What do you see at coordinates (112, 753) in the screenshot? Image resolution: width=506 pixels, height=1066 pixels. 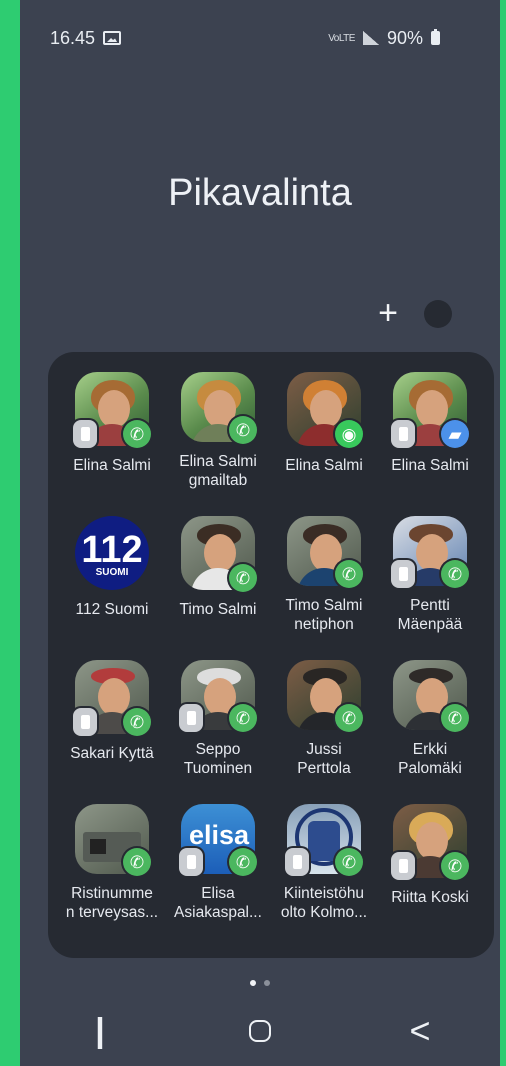 I see `contact-name: Sakari Kyttä` at bounding box center [112, 753].